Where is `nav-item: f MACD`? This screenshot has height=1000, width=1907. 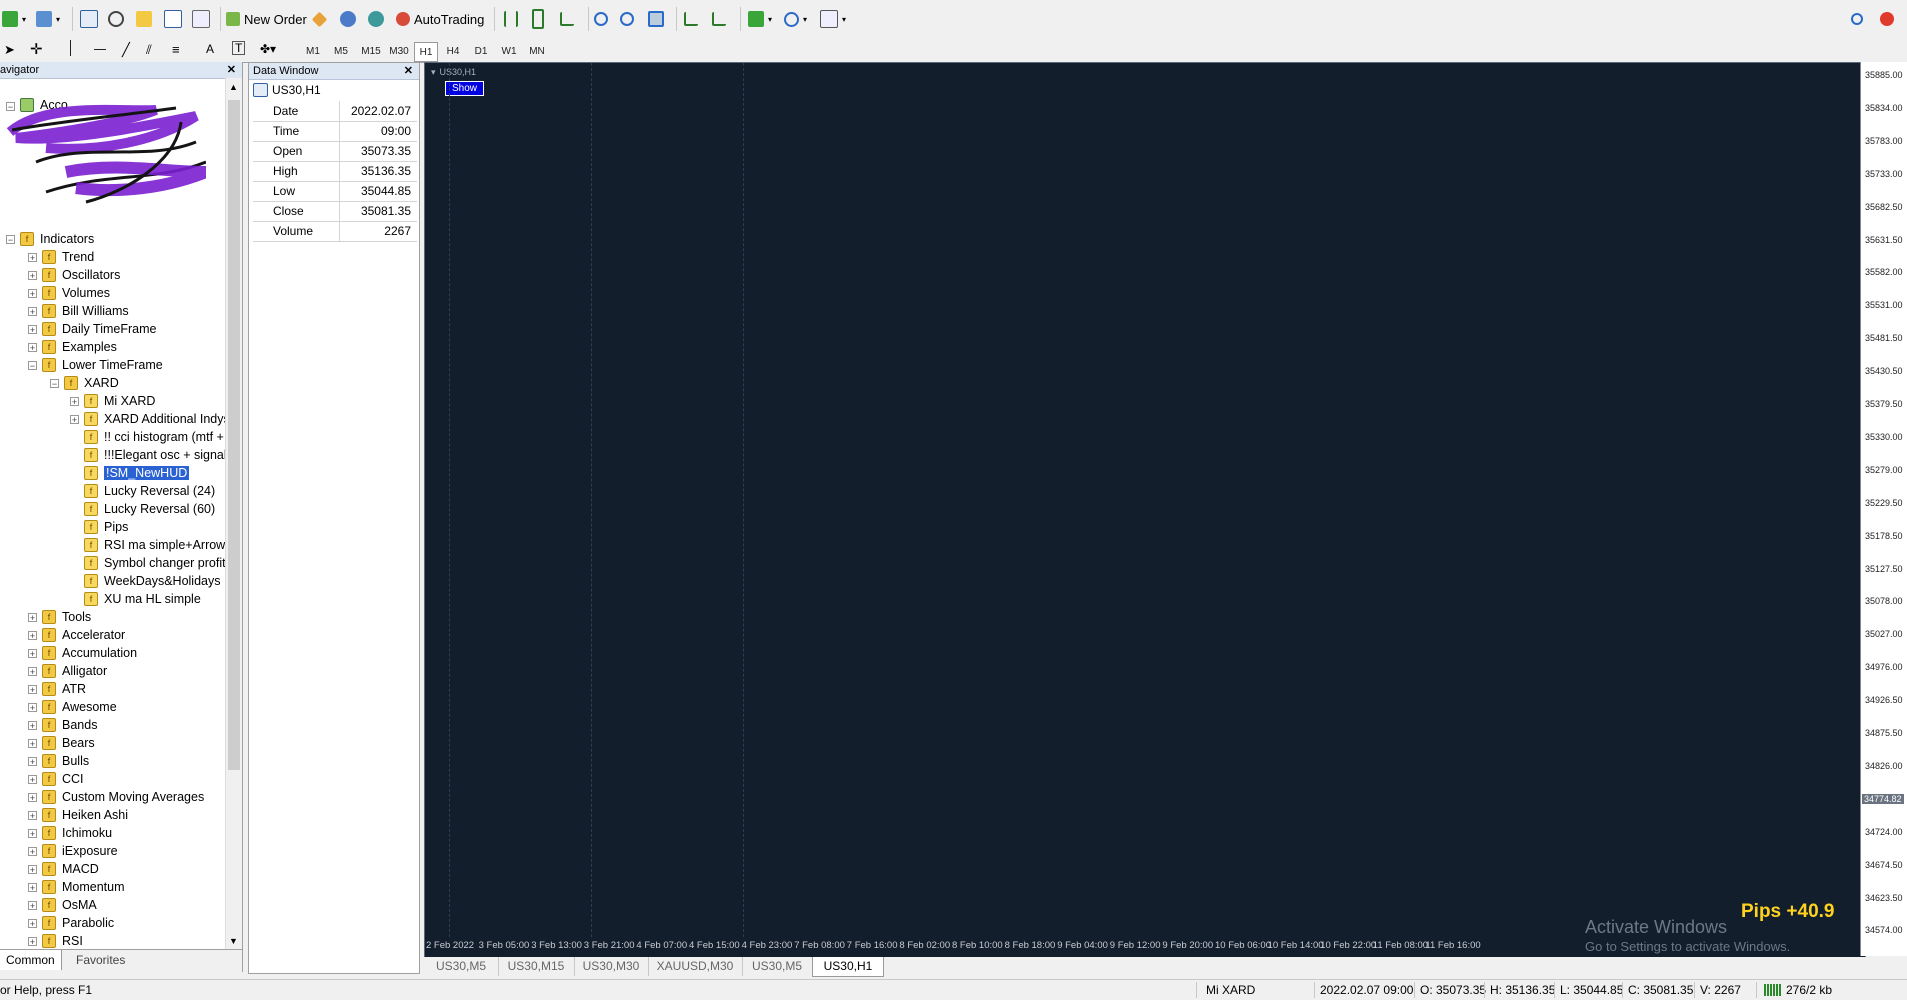 nav-item: f MACD is located at coordinates (70, 869).